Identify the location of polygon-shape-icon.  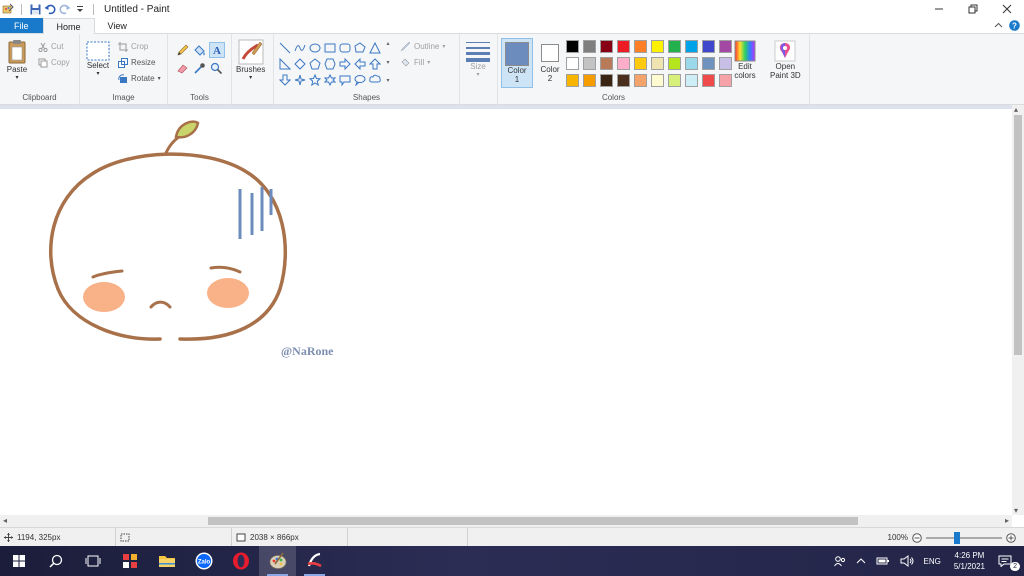
(360, 47).